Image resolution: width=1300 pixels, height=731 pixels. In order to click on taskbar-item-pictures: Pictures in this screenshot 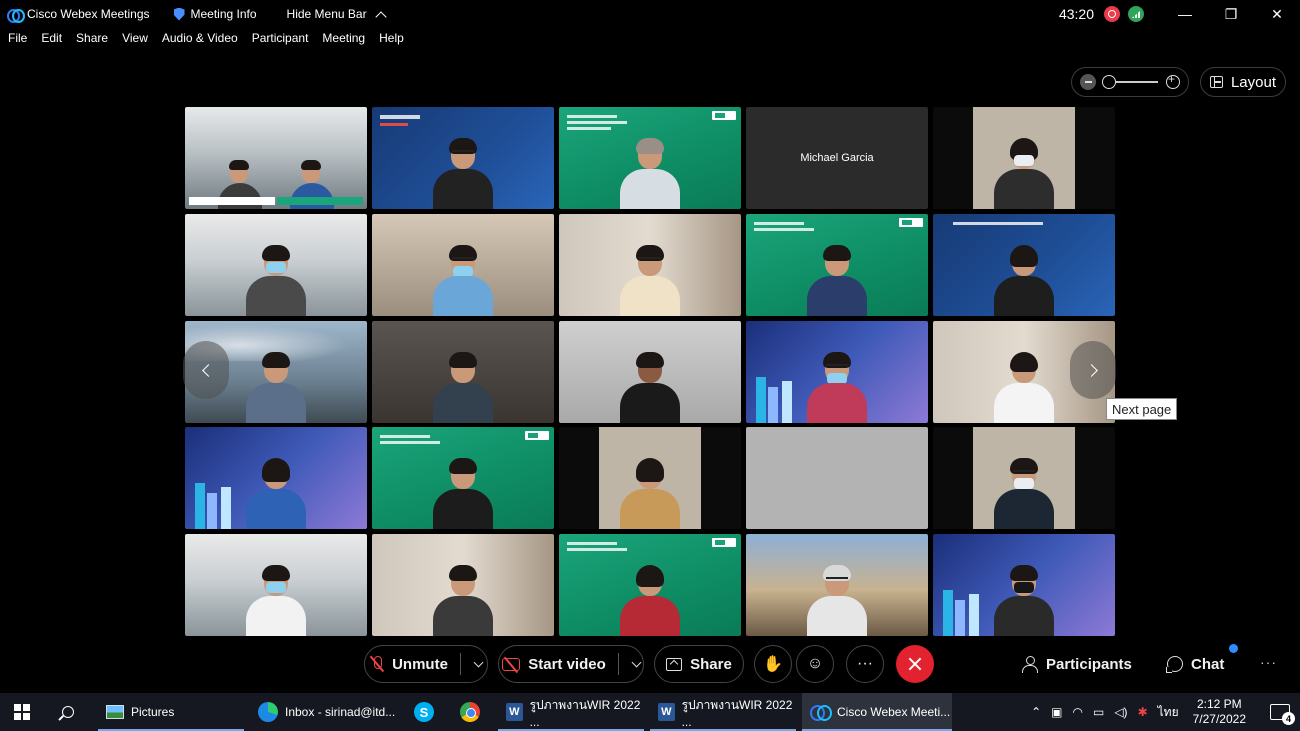, I will do `click(171, 712)`.